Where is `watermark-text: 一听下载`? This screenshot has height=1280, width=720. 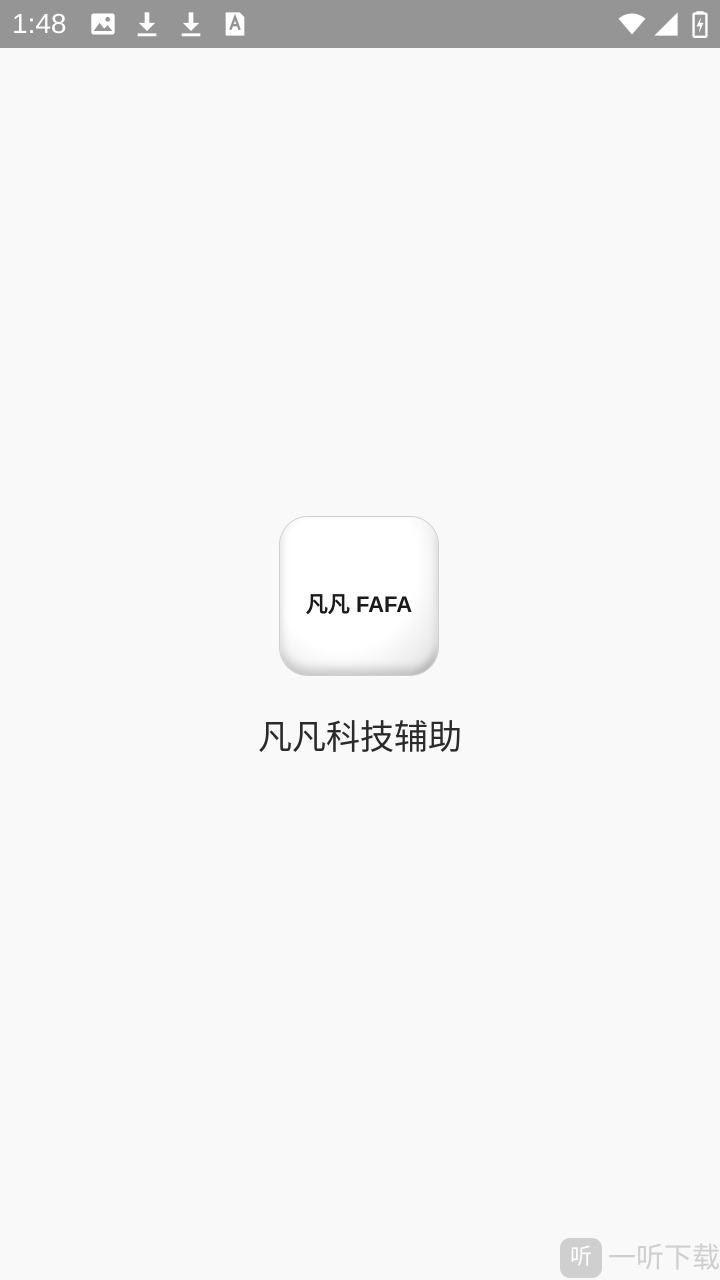 watermark-text: 一听下载 is located at coordinates (664, 1257).